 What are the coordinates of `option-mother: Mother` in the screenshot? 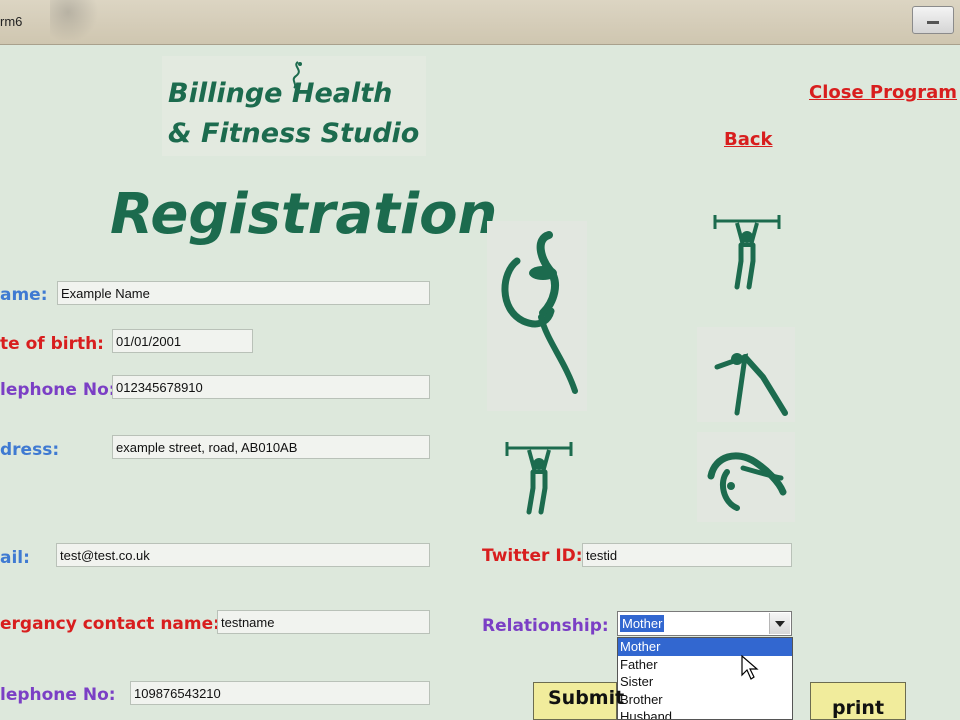 It's located at (705, 647).